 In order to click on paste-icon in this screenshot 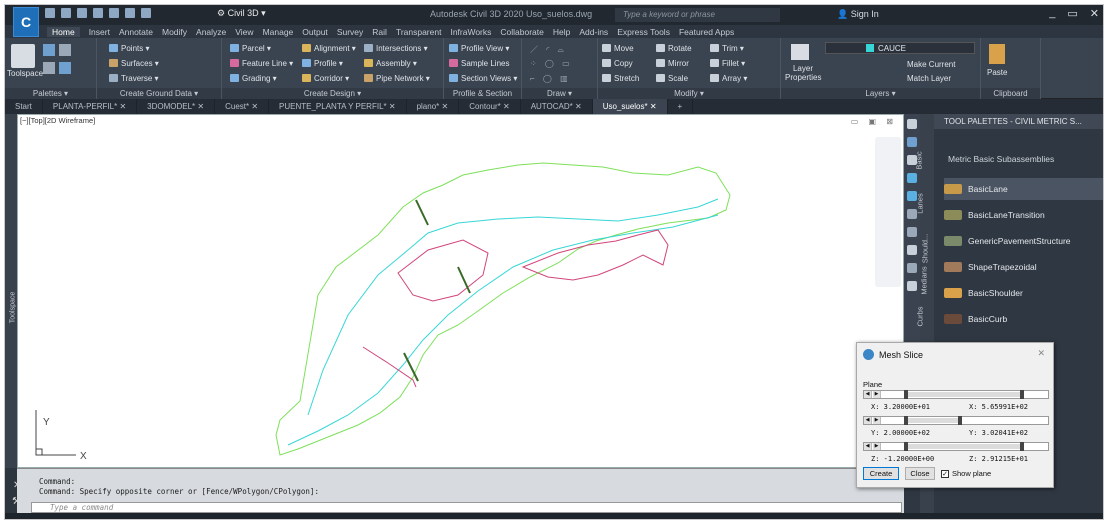, I will do `click(997, 54)`.